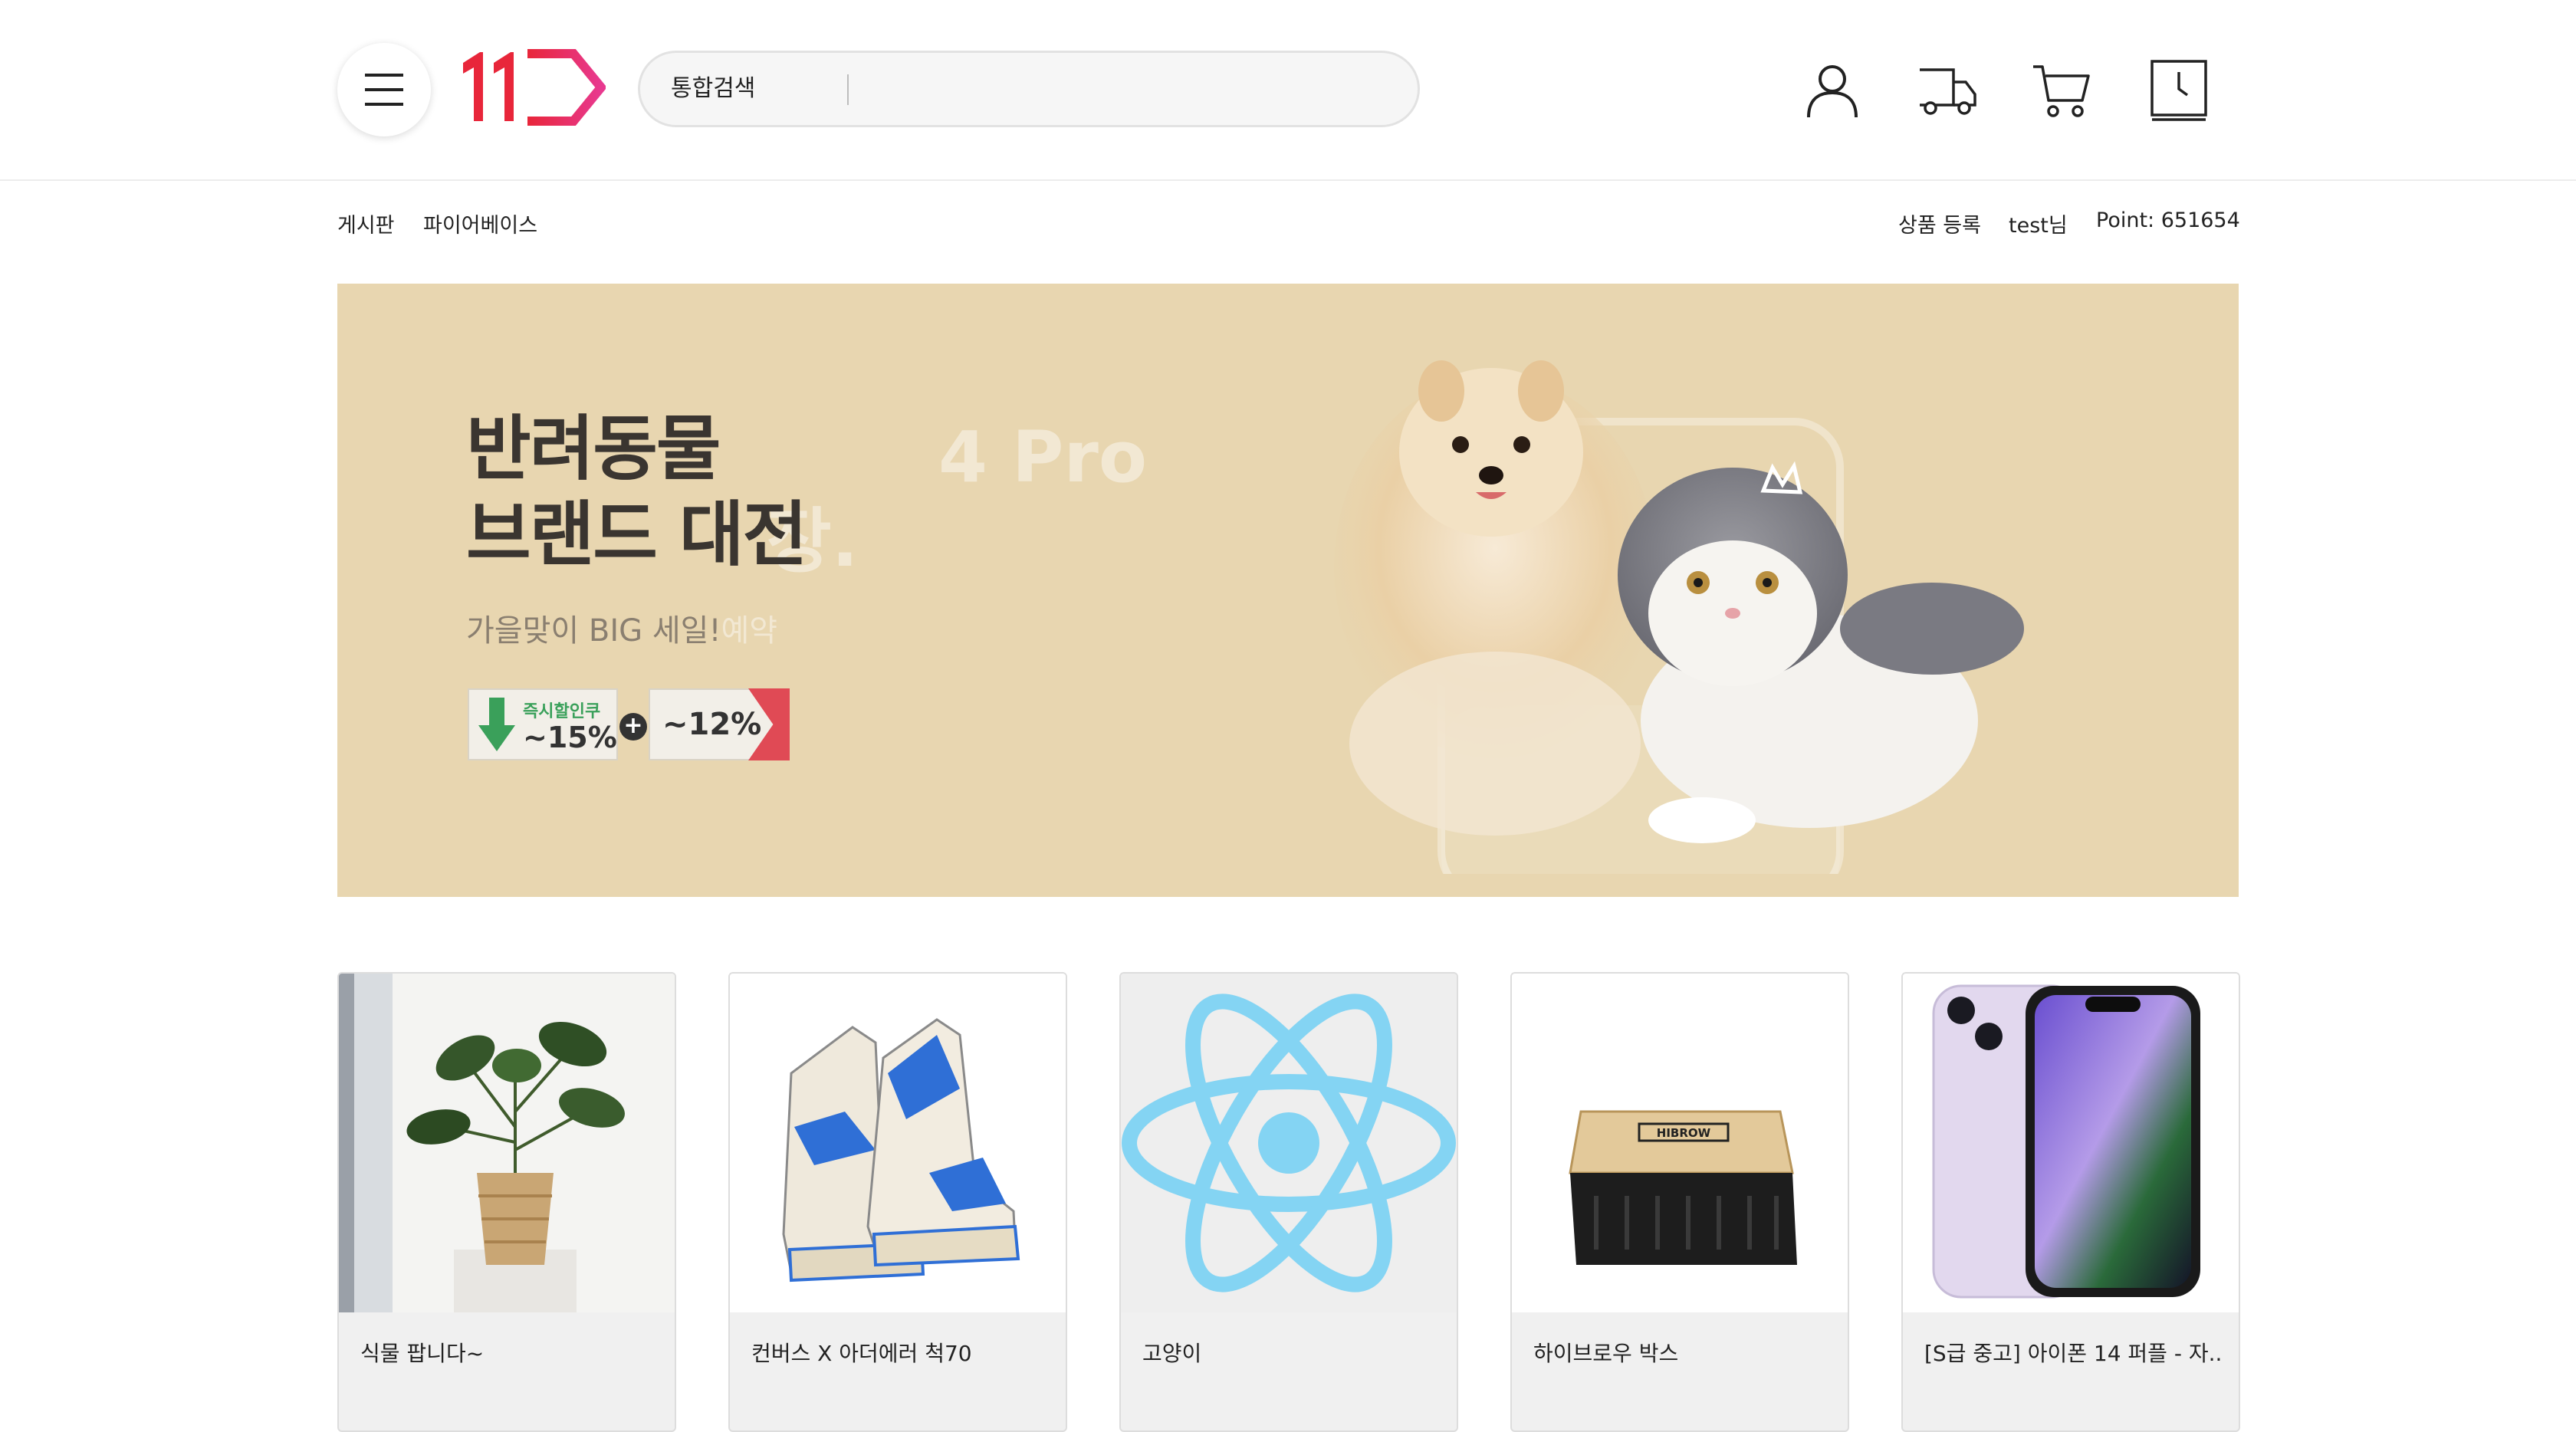 Image resolution: width=2576 pixels, height=1432 pixels. Describe the element at coordinates (714, 88) in the screenshot. I see `search-label: 통합검색` at that location.